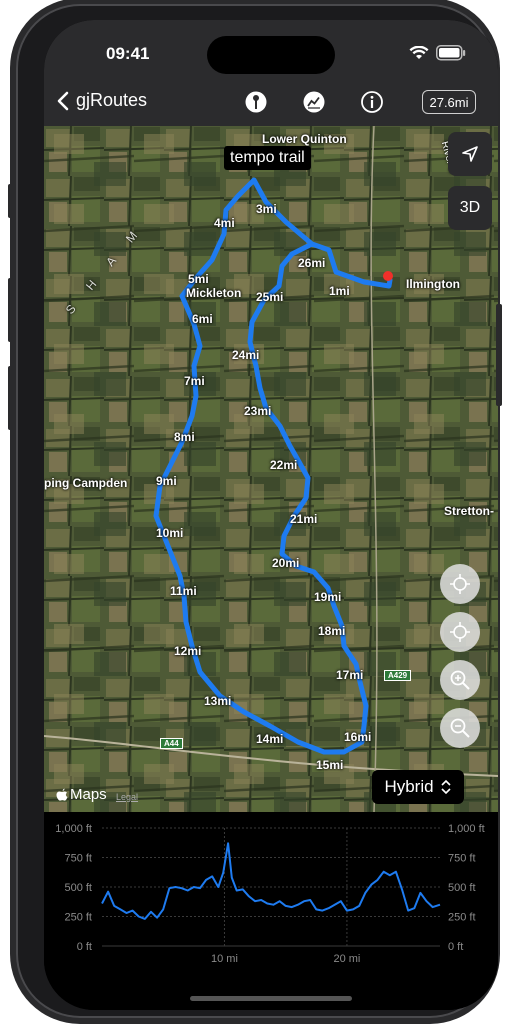  Describe the element at coordinates (466, 829) in the screenshot. I see `y-tick-label-right: 1,000 ft` at that location.